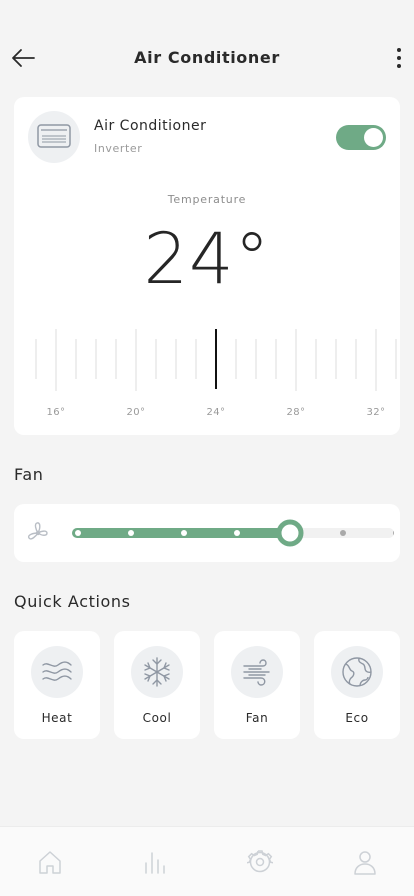 The height and width of the screenshot is (896, 414). I want to click on dial-tick-label: 20°, so click(136, 412).